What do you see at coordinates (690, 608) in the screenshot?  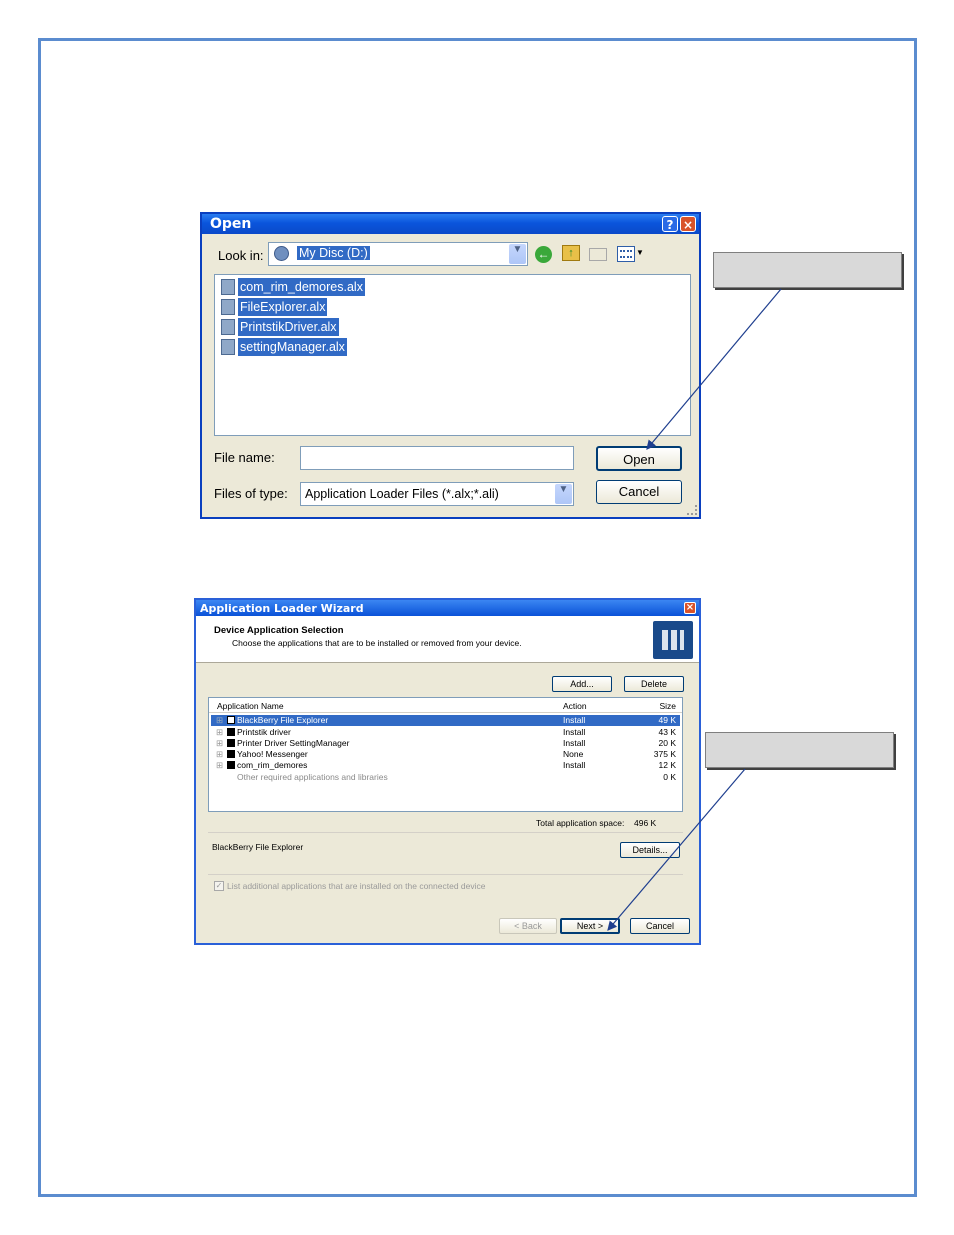 I see `wizard-close-icon: ×` at bounding box center [690, 608].